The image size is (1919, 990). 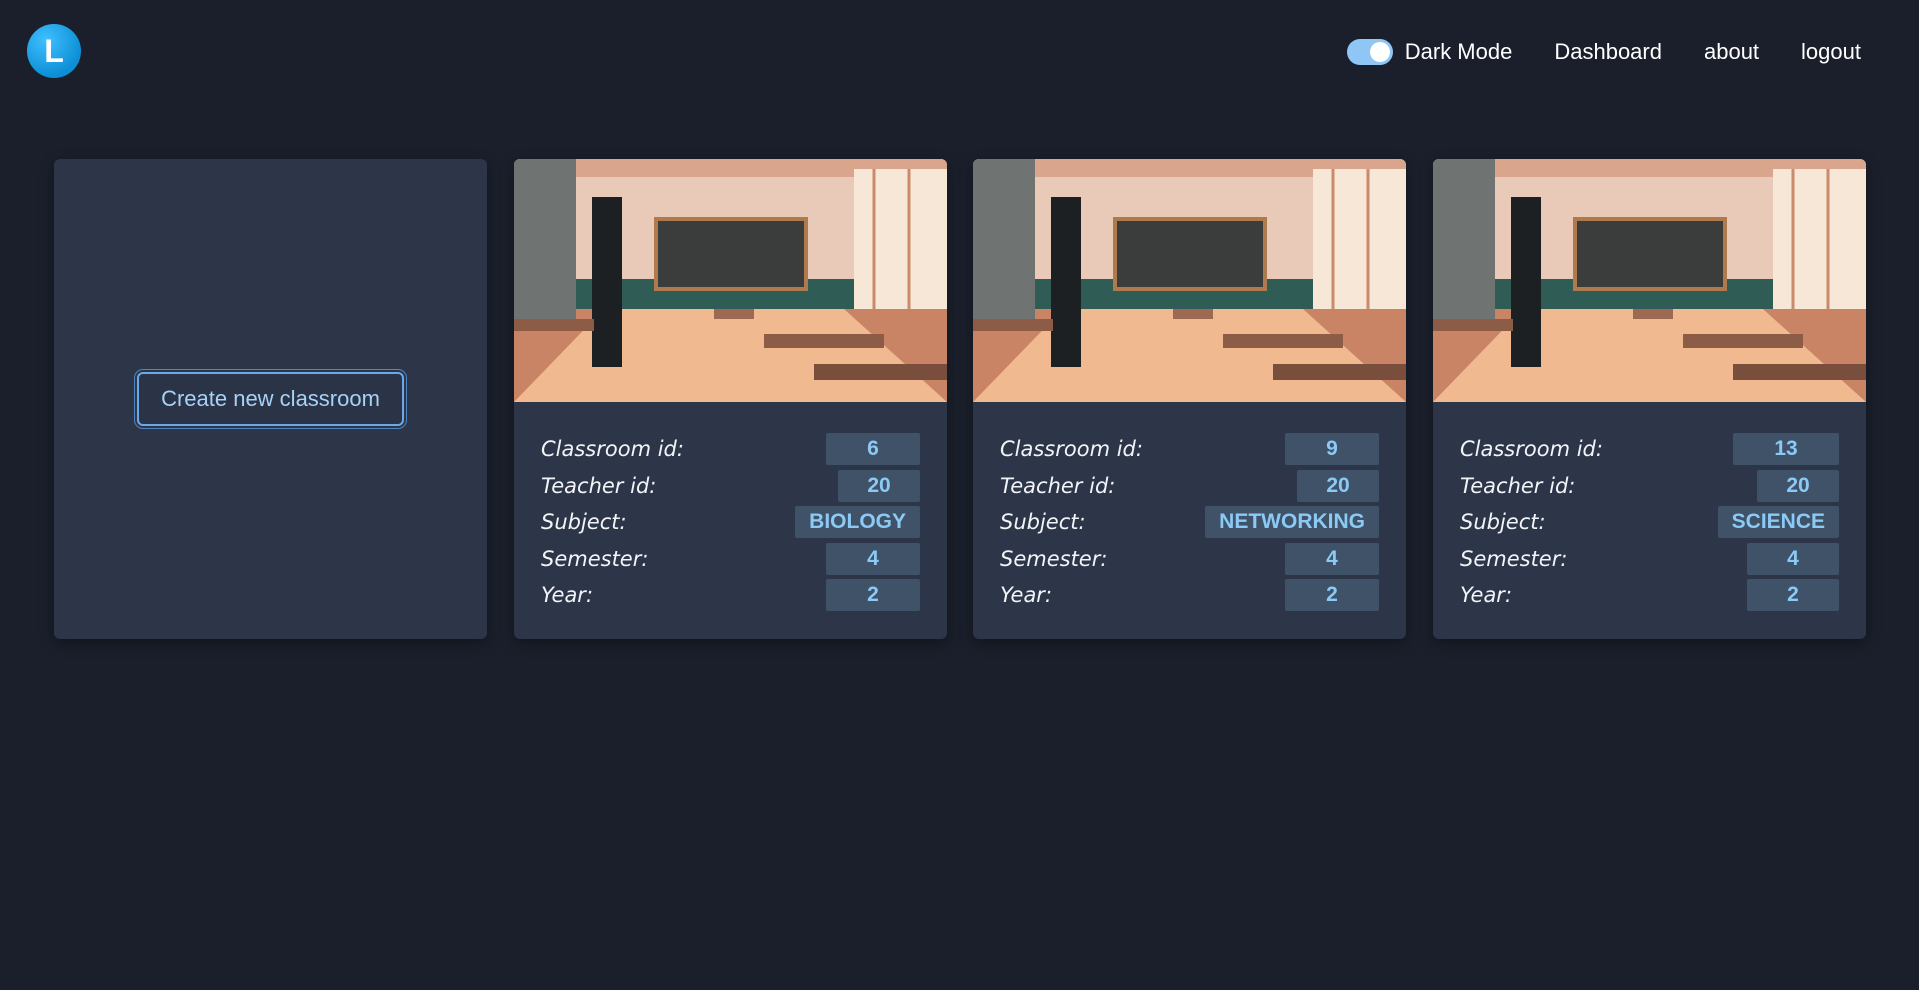 I want to click on subject-value: BIOLOGY, so click(x=857, y=522).